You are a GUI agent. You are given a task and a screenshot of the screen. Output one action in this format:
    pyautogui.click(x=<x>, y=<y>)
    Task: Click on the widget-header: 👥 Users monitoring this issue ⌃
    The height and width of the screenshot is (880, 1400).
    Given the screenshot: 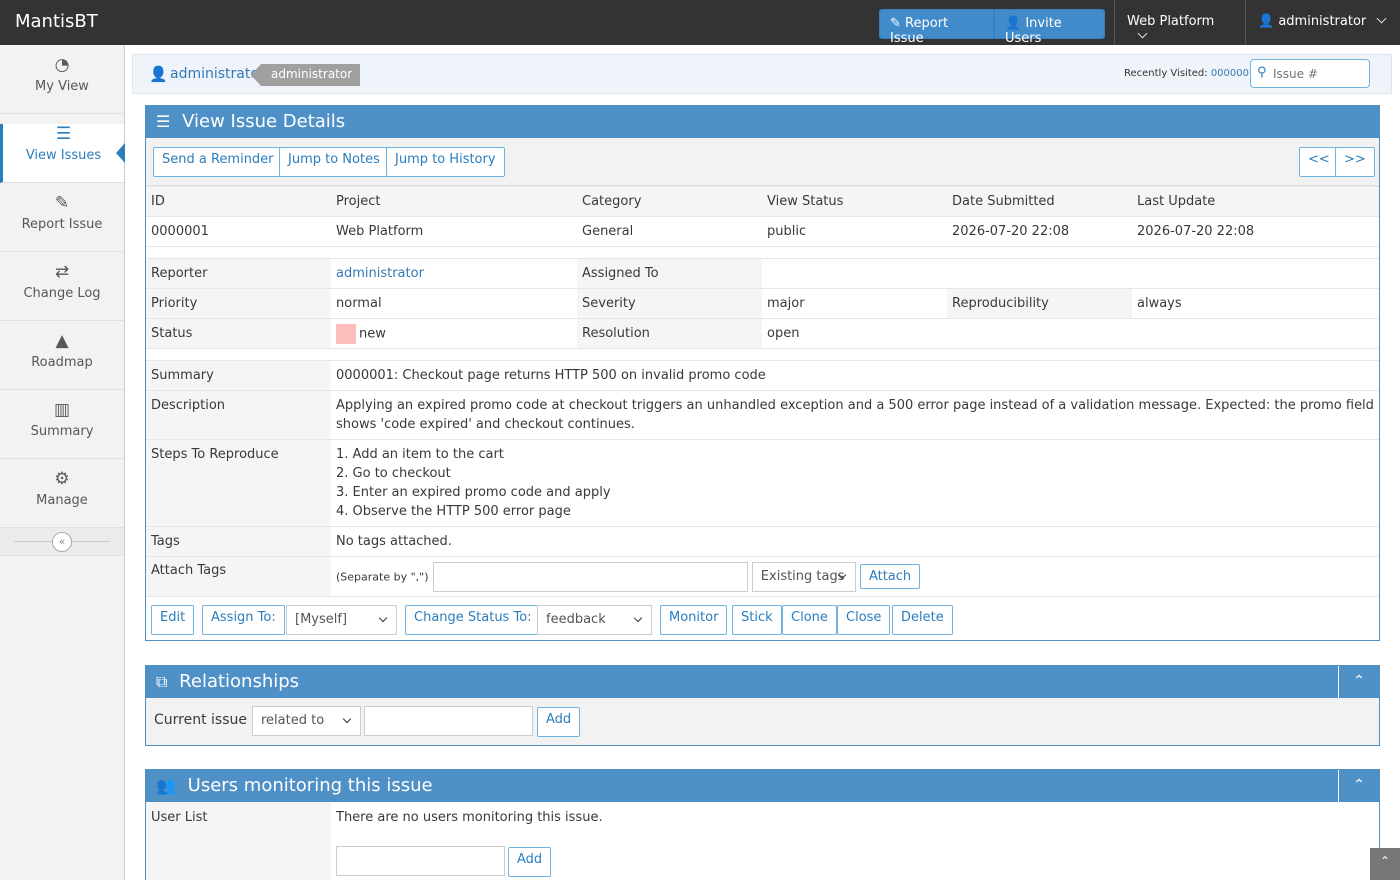 What is the action you would take?
    pyautogui.click(x=762, y=786)
    